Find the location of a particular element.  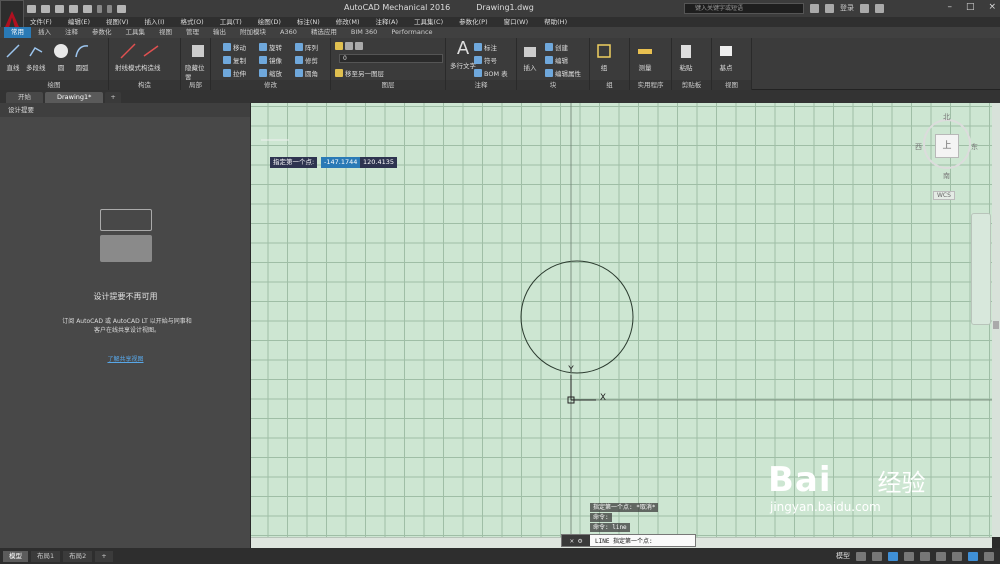

ribbon-tab: 管理 is located at coordinates (192, 32).